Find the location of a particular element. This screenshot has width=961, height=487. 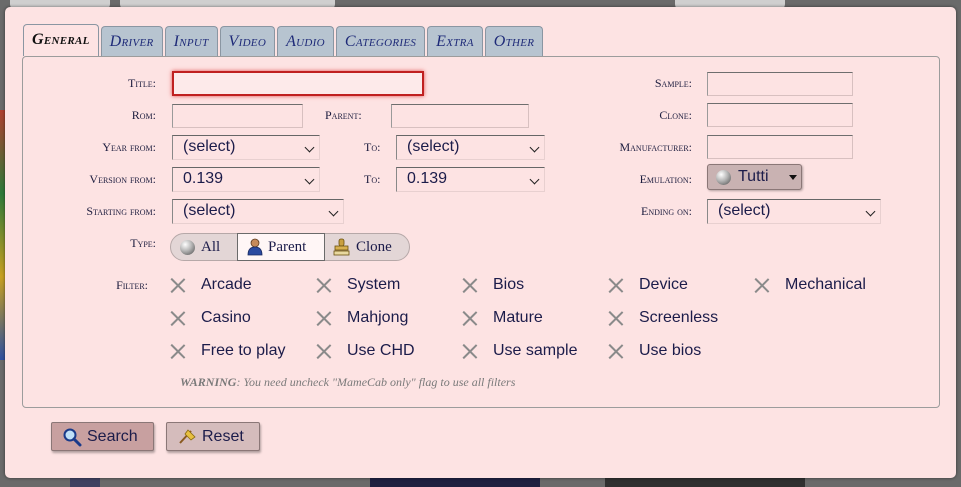

type-segmented-control: All Parent Clone is located at coordinates (290, 247).